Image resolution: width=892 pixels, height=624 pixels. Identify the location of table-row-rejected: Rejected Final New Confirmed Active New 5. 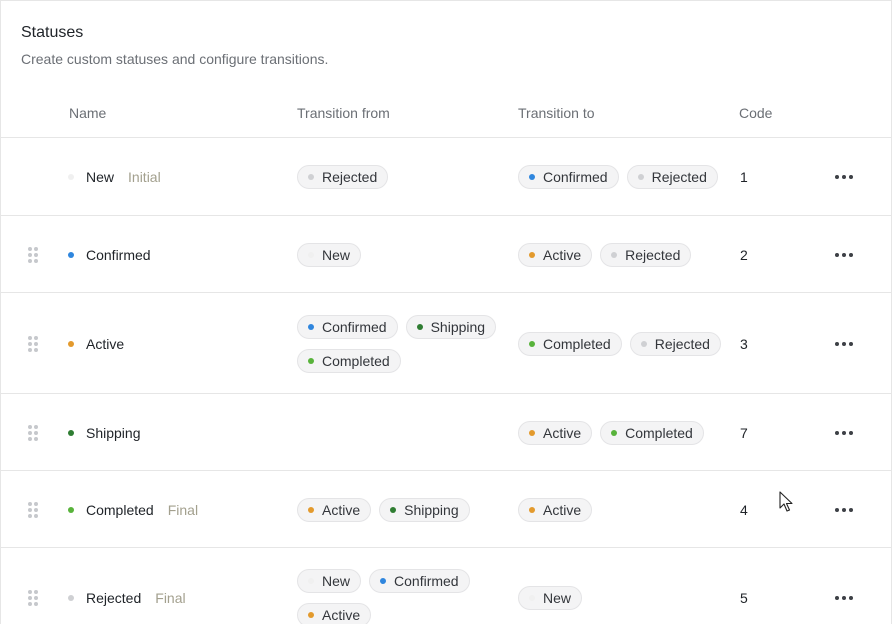
(446, 586).